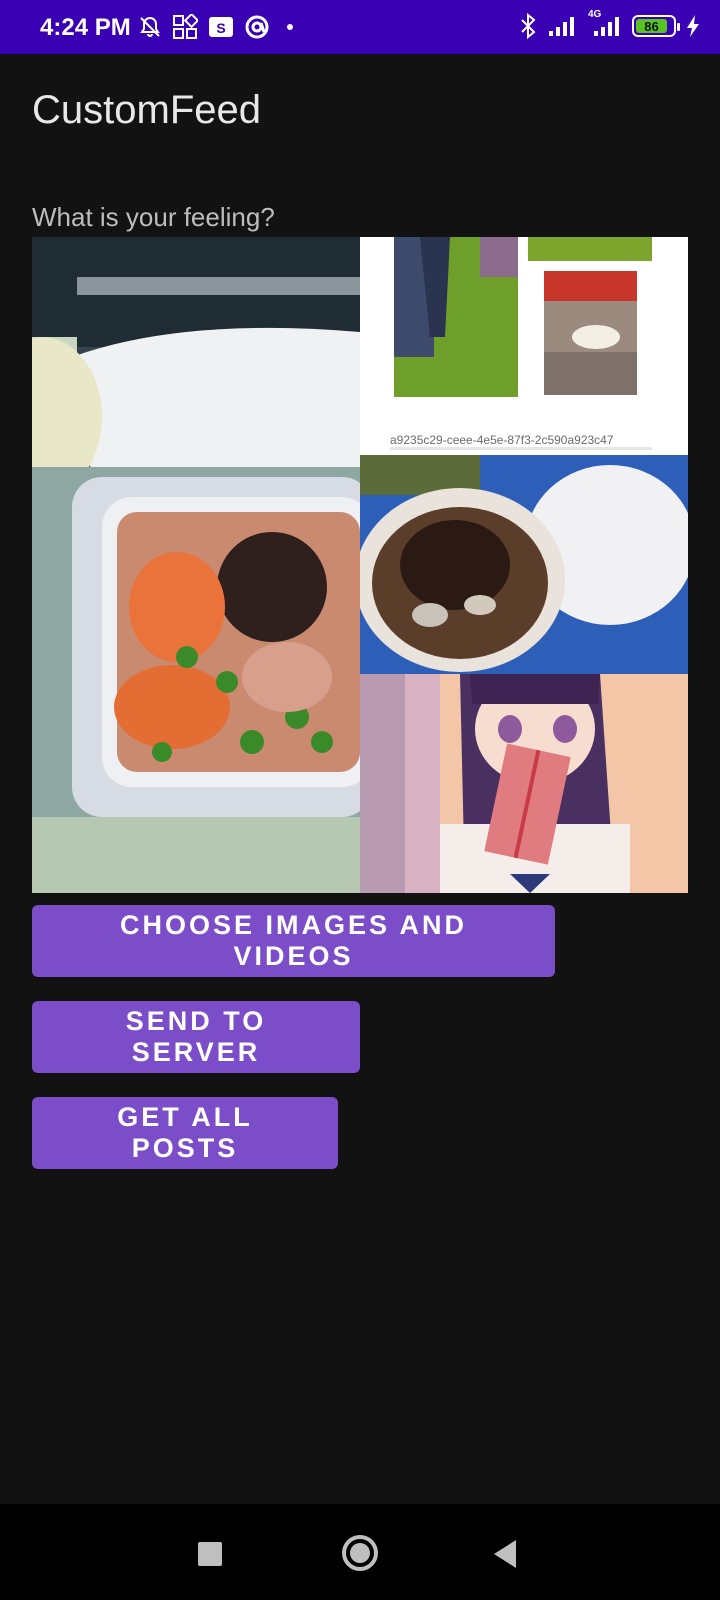 The image size is (720, 1600). Describe the element at coordinates (524, 346) in the screenshot. I see `collage-photo: a9235c29-ceee-4e5e-87f3-2c590a923c47` at that location.